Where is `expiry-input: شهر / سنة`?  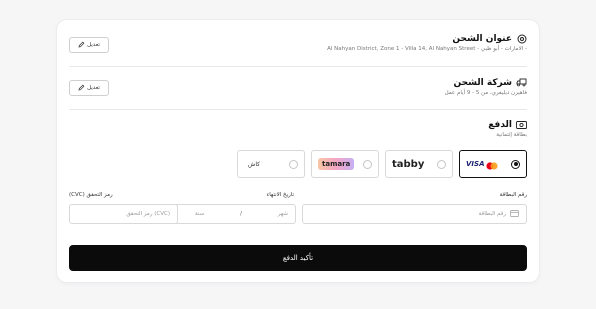
expiry-input: شهر / سنة is located at coordinates (234, 214).